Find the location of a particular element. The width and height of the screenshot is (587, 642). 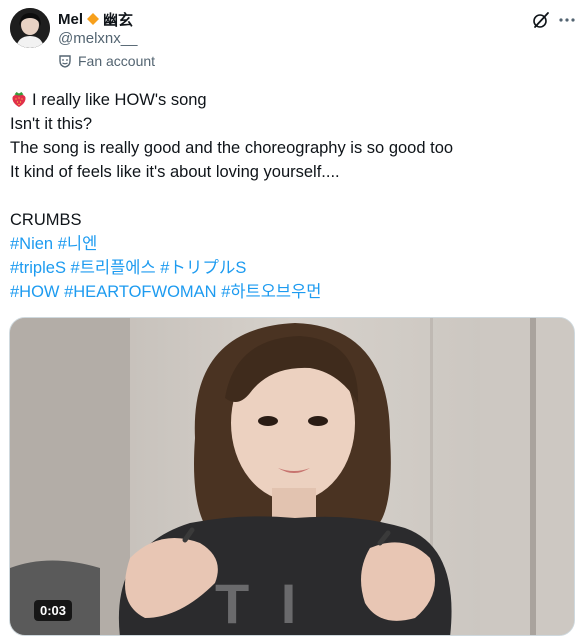

hashtag-link: #トリプルS is located at coordinates (203, 268).